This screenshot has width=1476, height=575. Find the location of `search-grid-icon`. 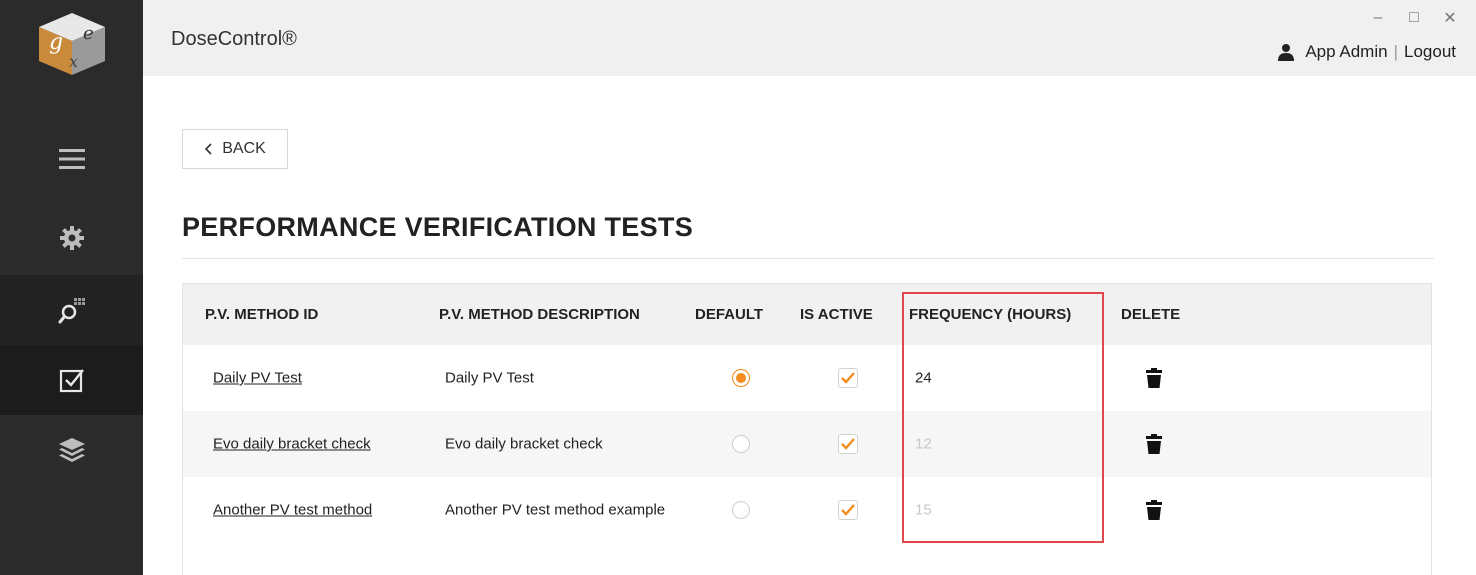

search-grid-icon is located at coordinates (71, 311).